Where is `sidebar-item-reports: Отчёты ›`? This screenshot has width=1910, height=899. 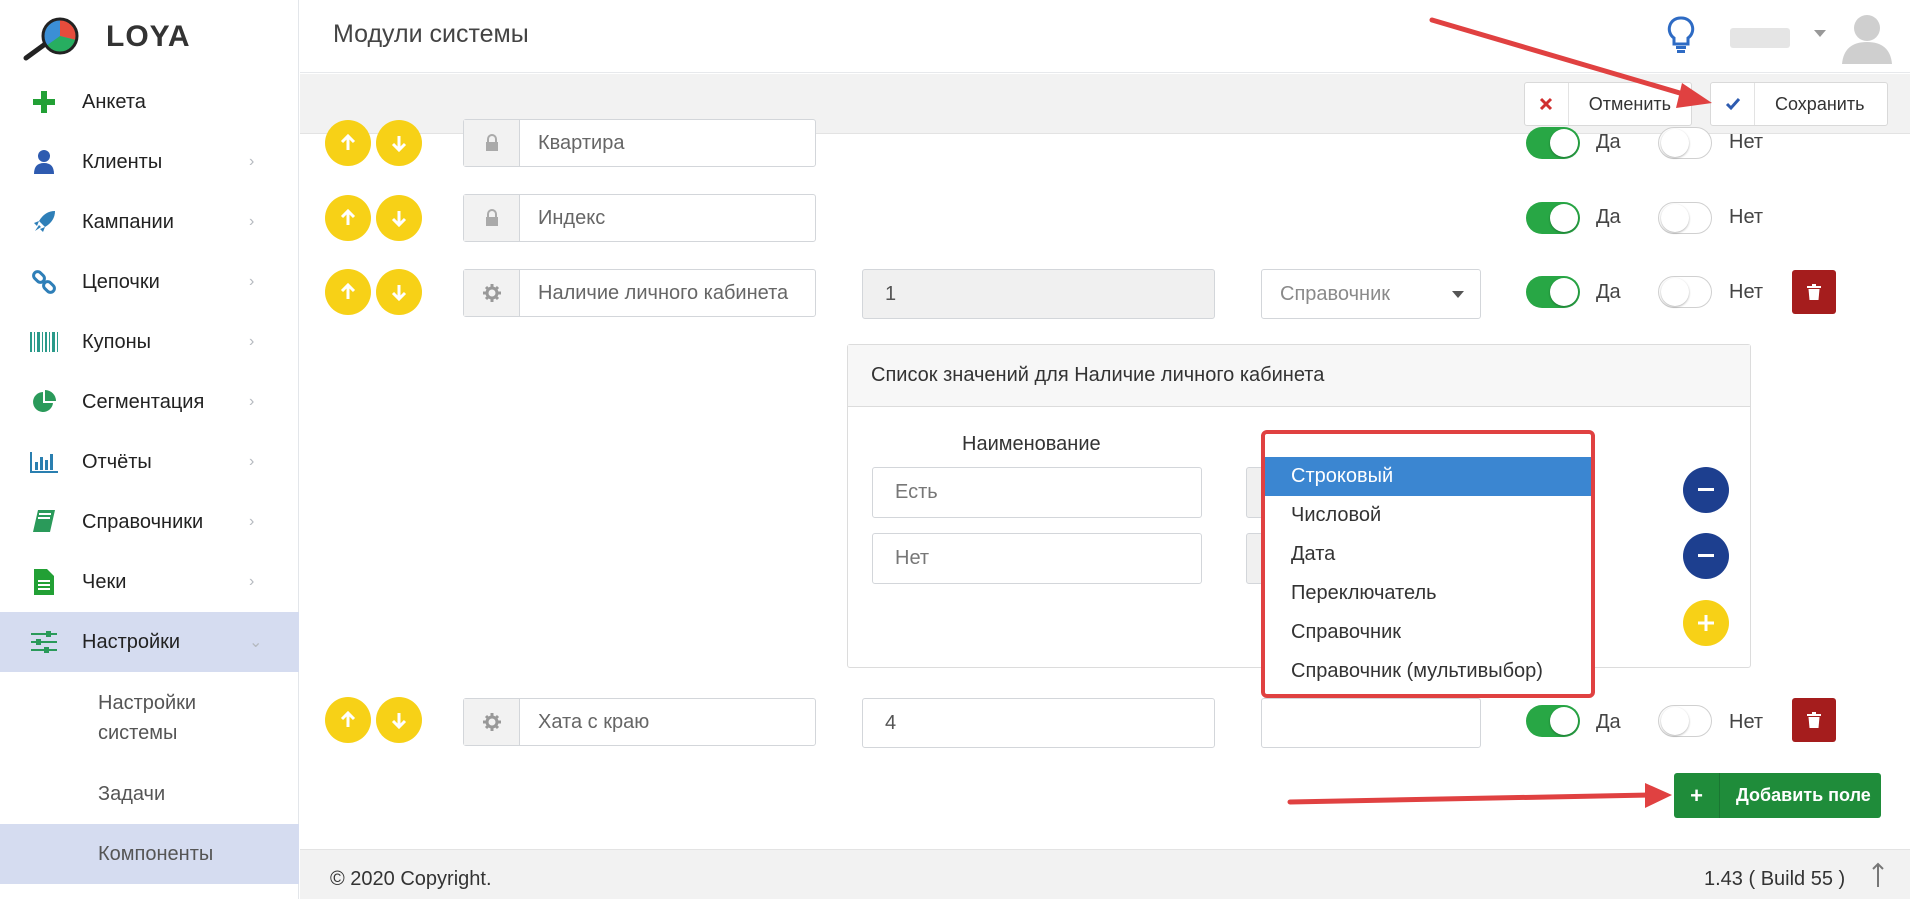
sidebar-item-reports: Отчёты › is located at coordinates (149, 462).